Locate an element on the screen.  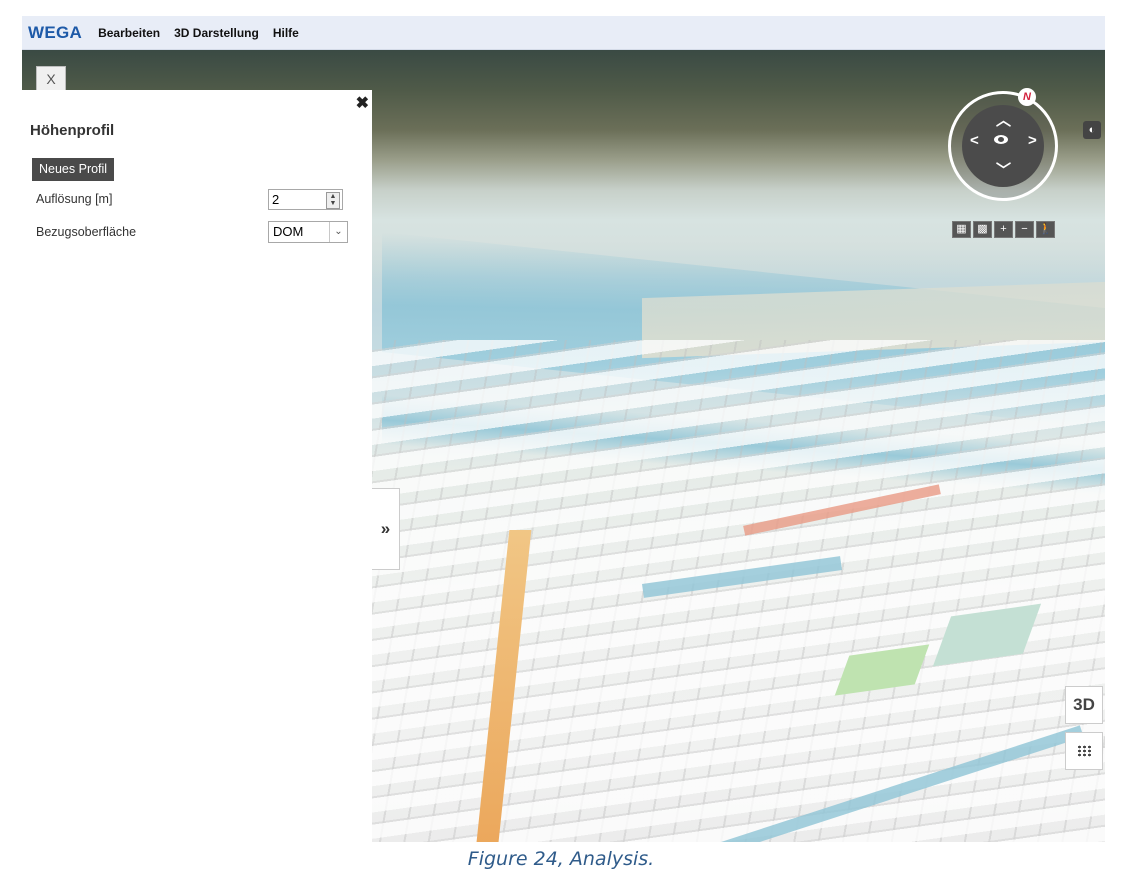
chevron-down-icon: ﹀ is located at coordinates (1003, 169).